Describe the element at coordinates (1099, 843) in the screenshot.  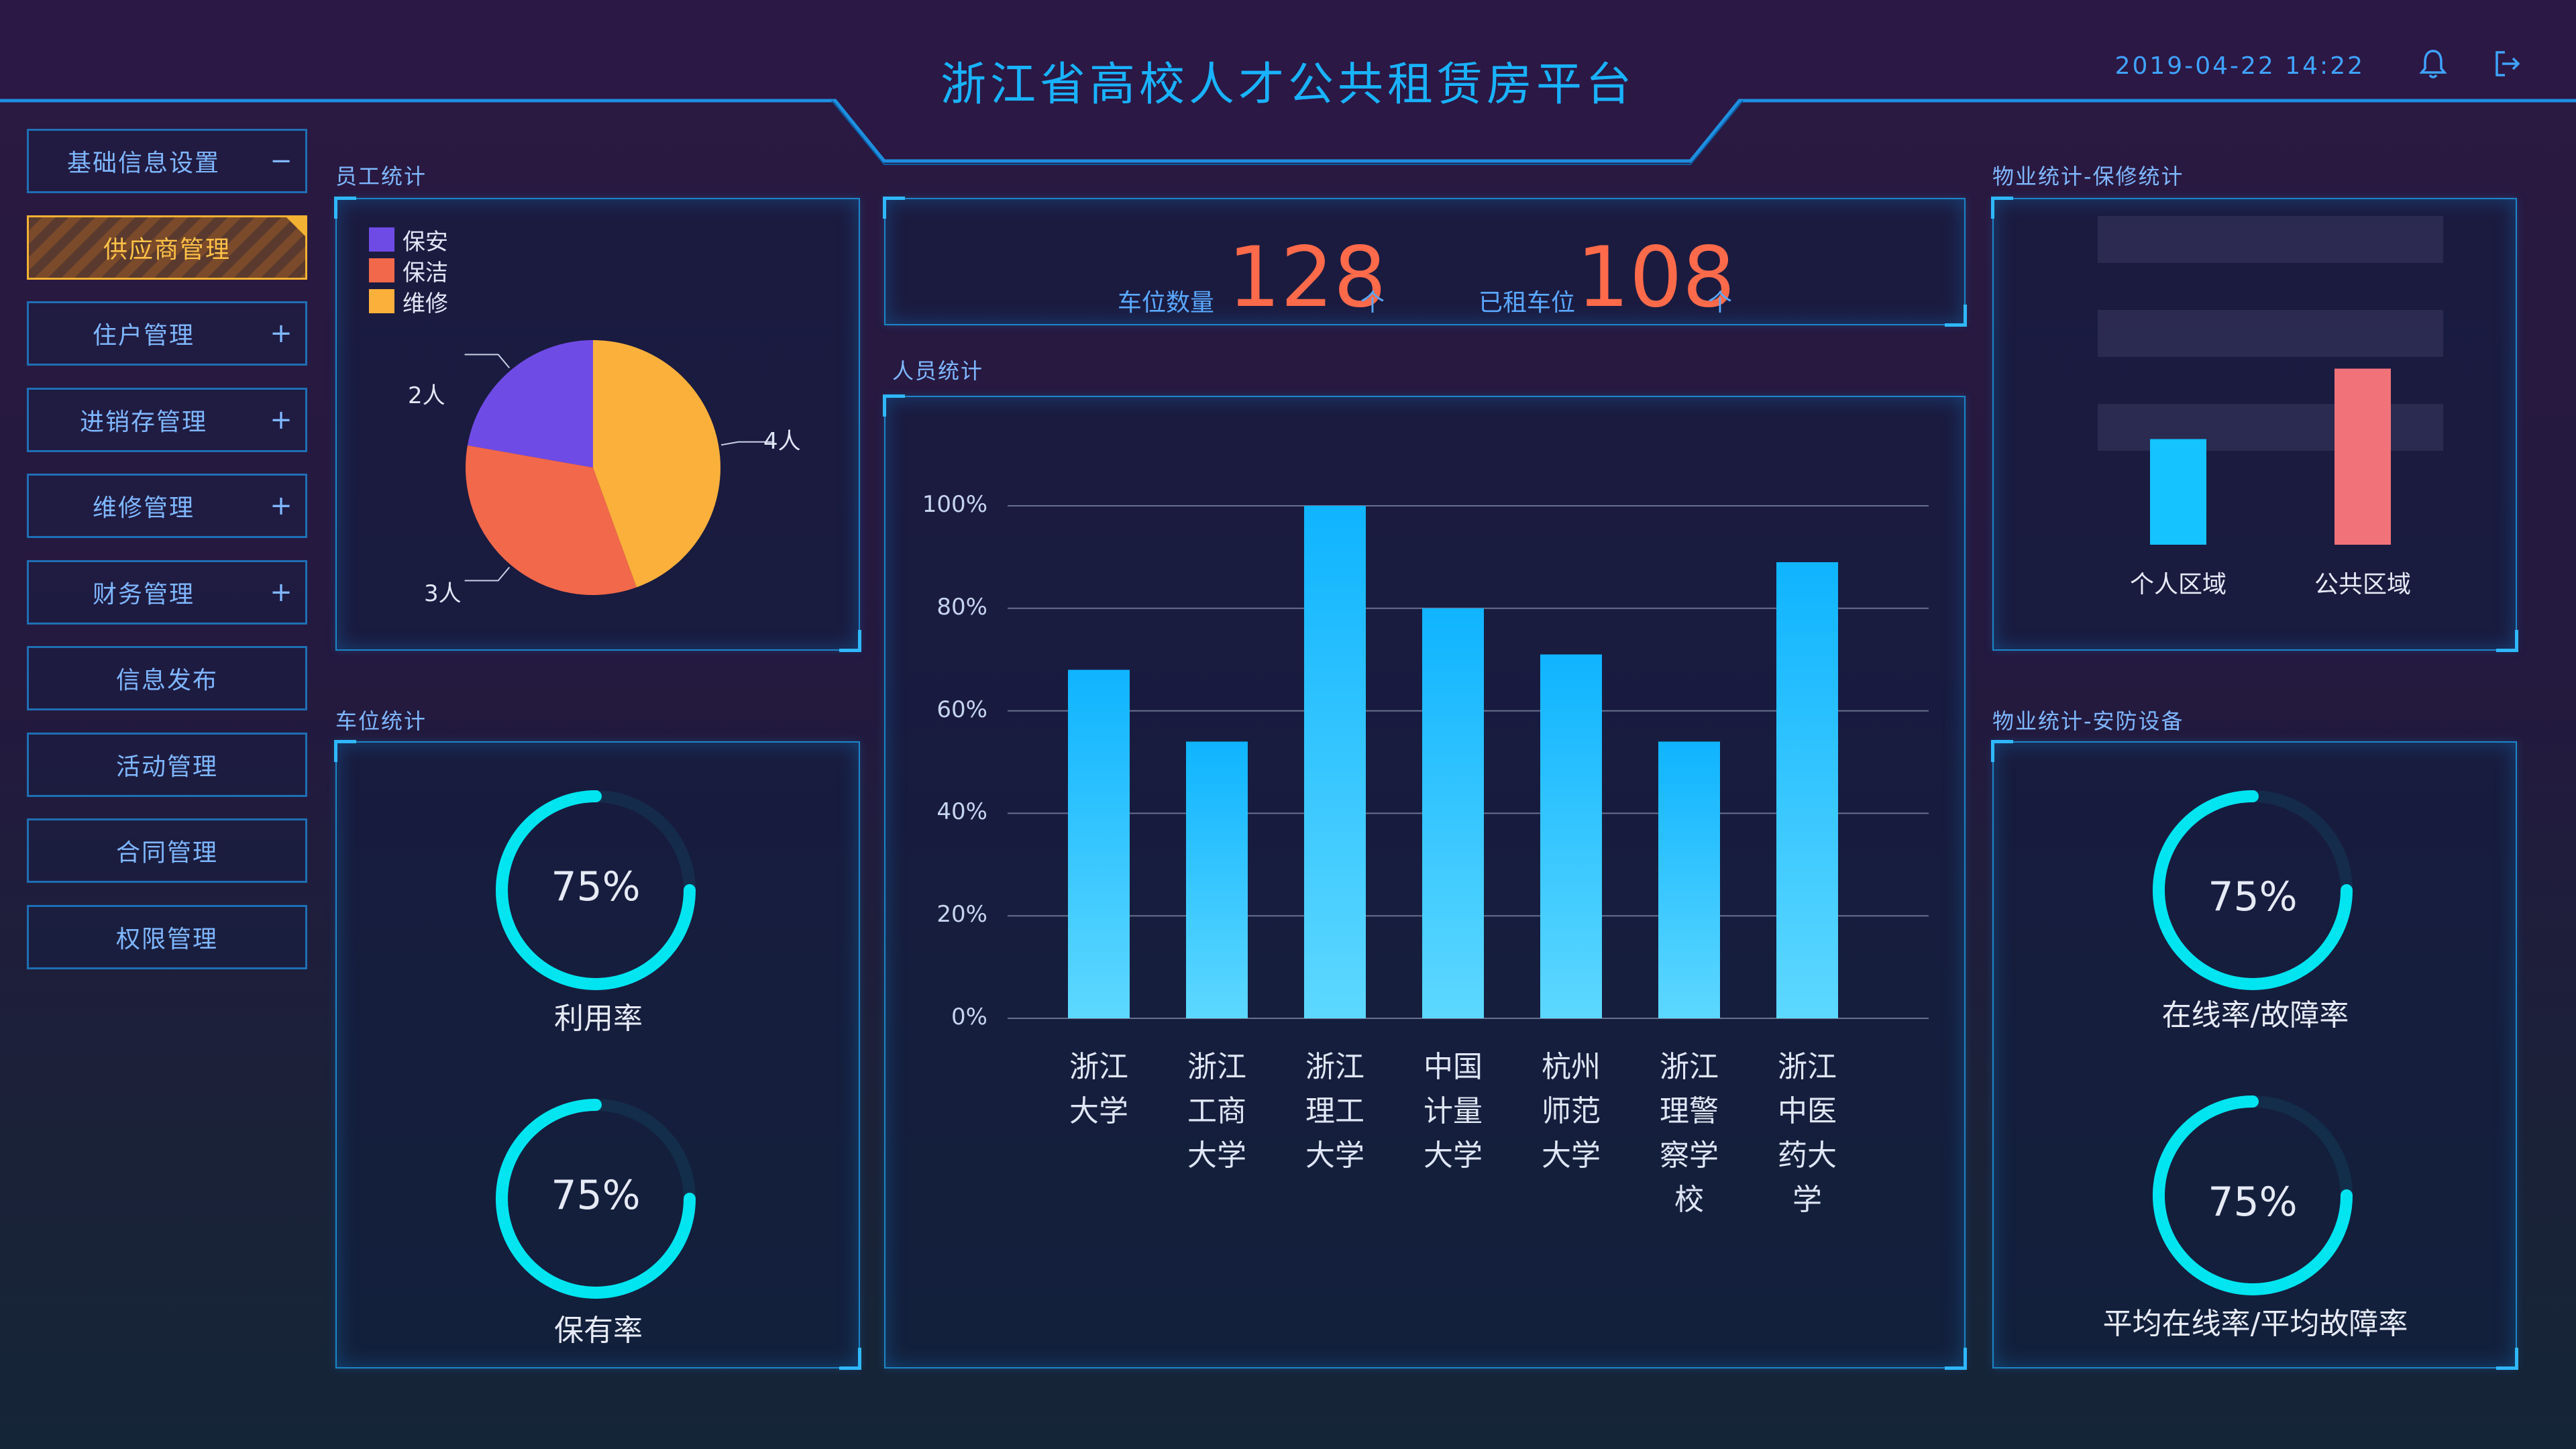
I see `bar-浙江大学` at that location.